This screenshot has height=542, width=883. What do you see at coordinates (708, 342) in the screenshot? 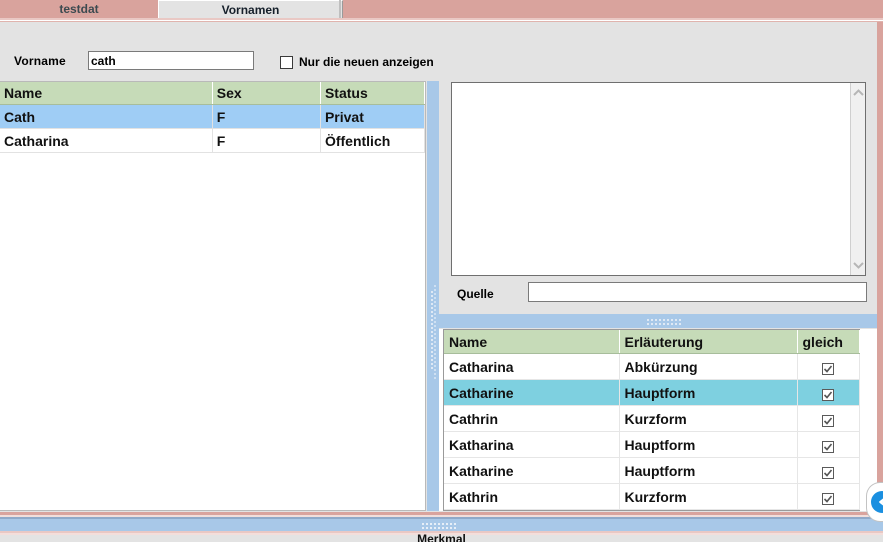
I see `column-header-erlaeuterung: Erläuterung` at bounding box center [708, 342].